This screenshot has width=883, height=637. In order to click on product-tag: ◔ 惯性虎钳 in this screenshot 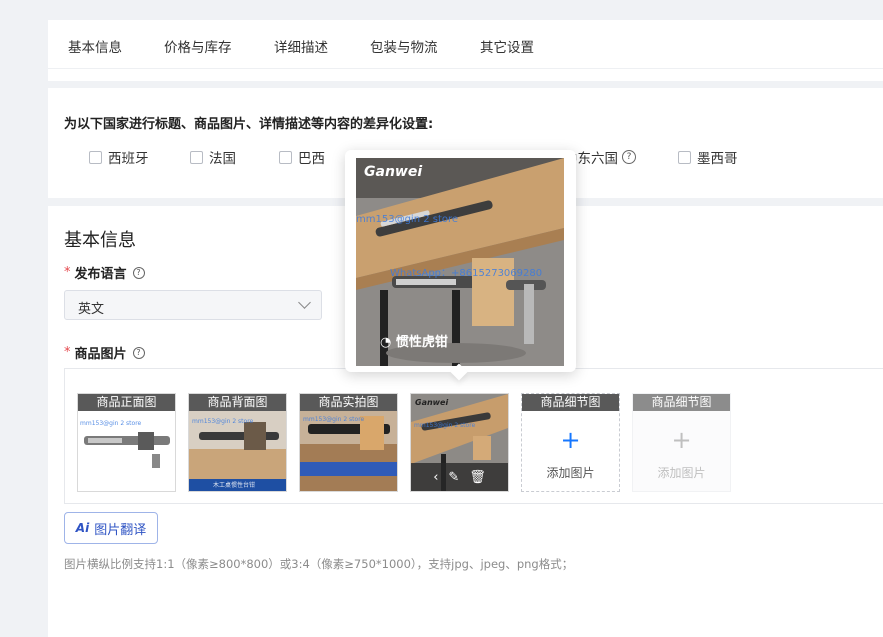, I will do `click(414, 342)`.